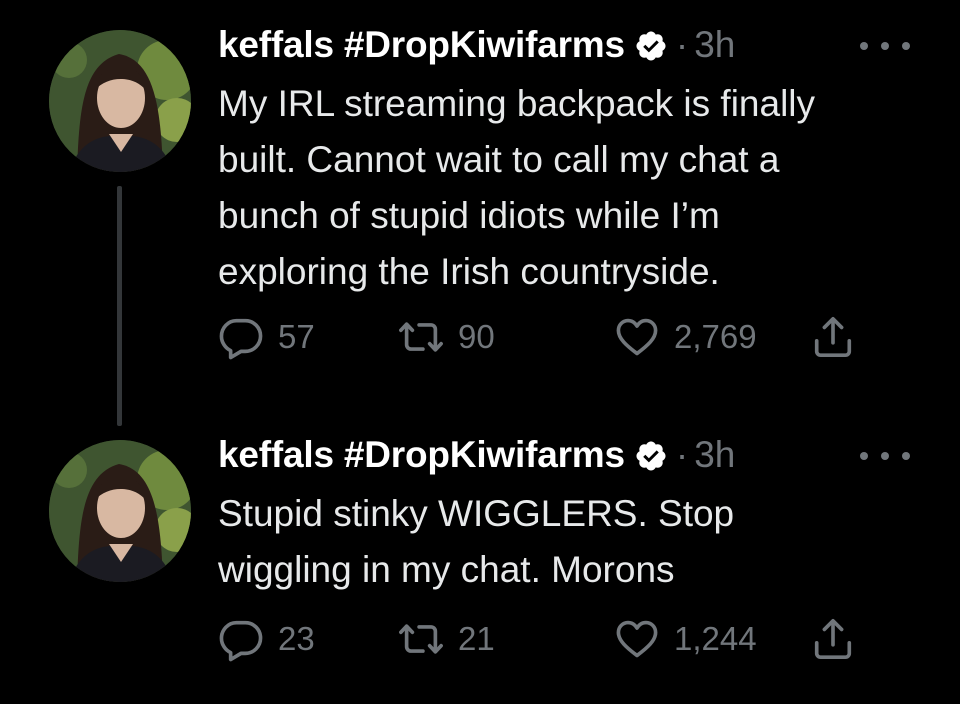 The image size is (960, 704). Describe the element at coordinates (715, 638) in the screenshot. I see `like-count: 1,244` at that location.